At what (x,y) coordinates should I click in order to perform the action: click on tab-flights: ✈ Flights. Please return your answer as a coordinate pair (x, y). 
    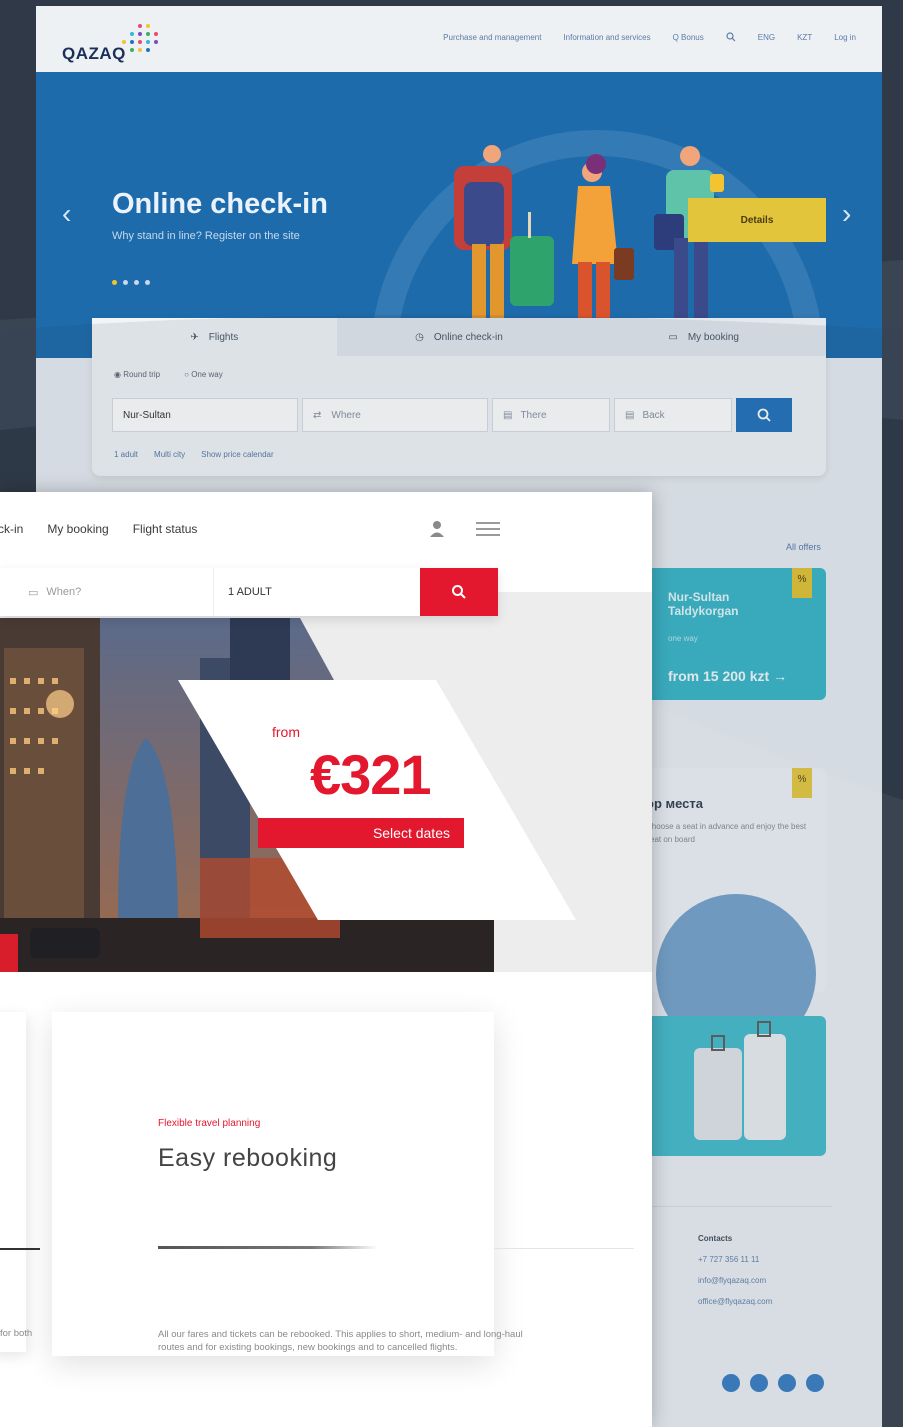
    Looking at the image, I should click on (214, 337).